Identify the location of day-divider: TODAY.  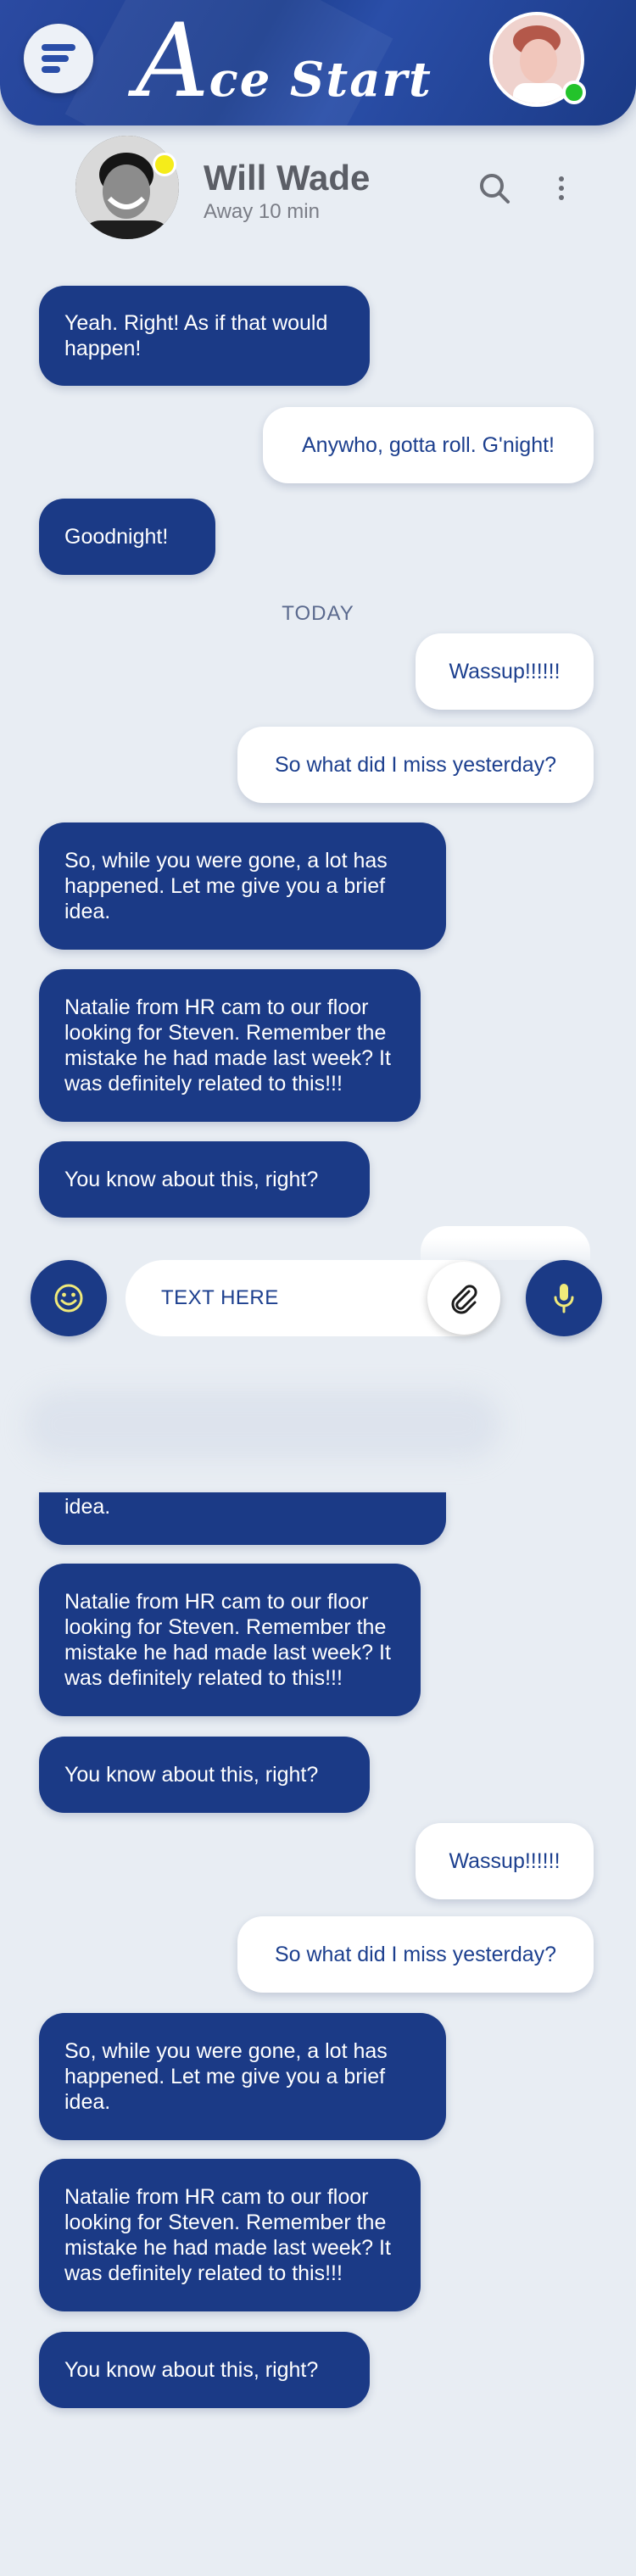
(318, 613).